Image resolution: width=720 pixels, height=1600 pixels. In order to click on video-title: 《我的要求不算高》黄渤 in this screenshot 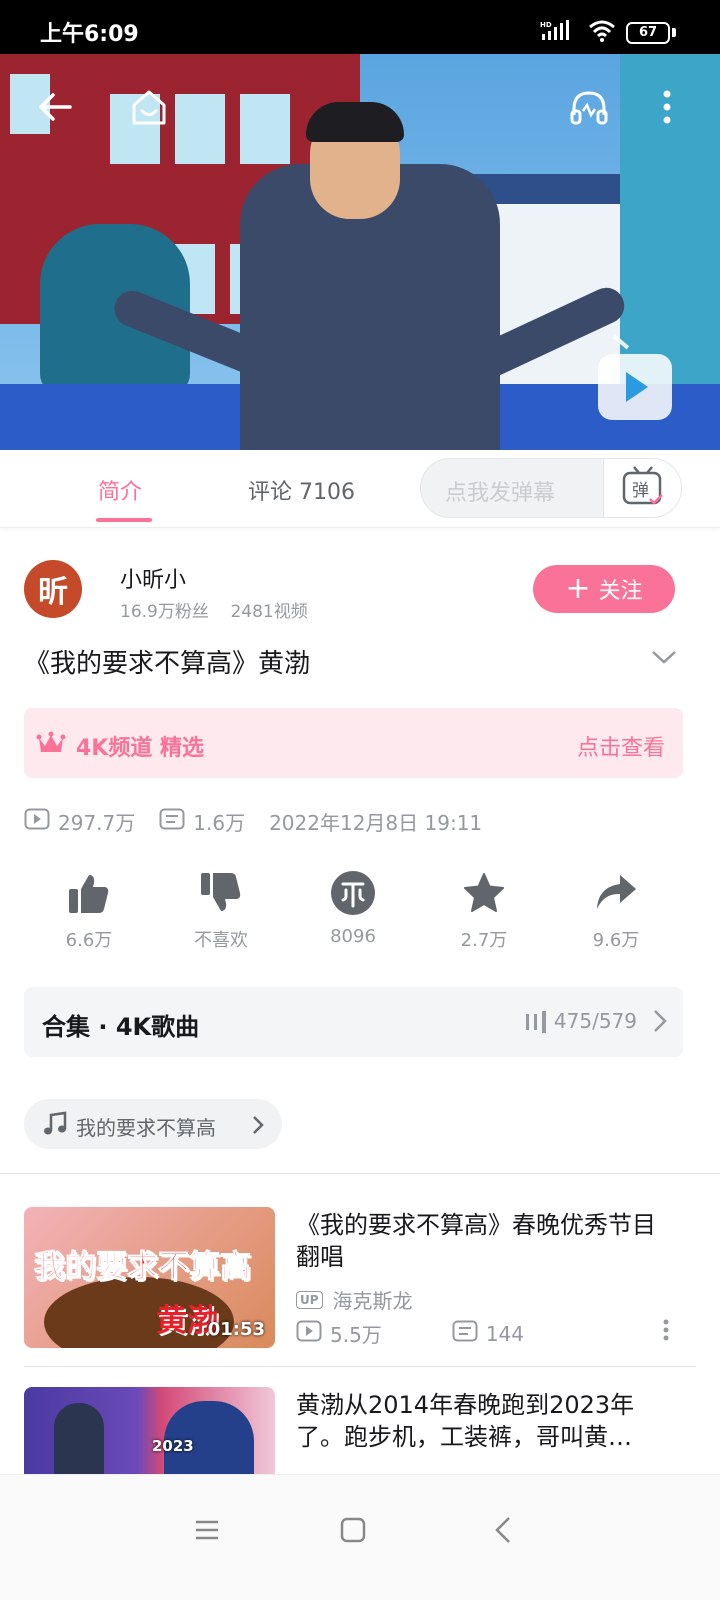, I will do `click(167, 664)`.